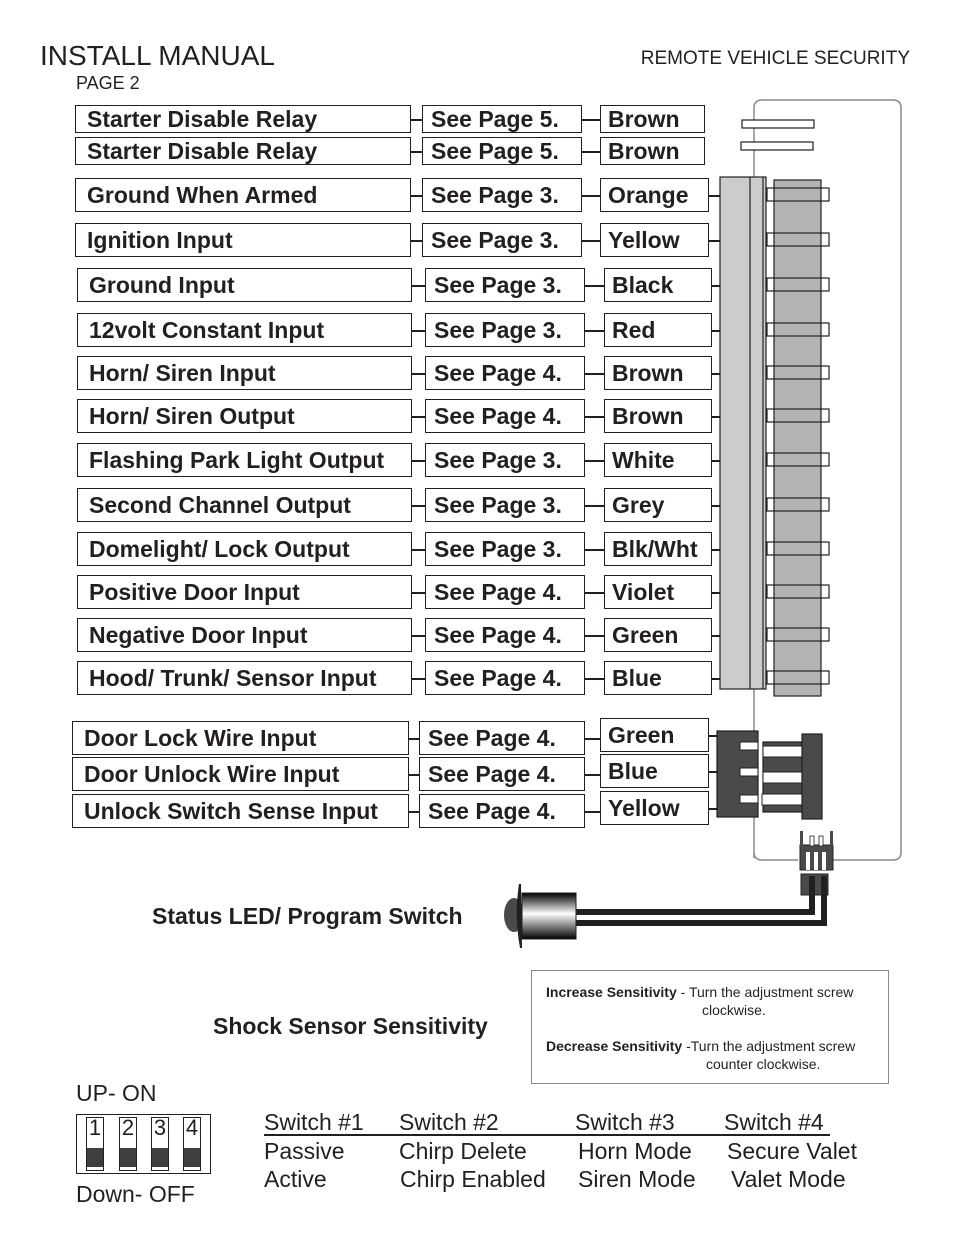 This screenshot has width=954, height=1255. I want to click on lock-wire-color-label: Yellow, so click(654, 808).